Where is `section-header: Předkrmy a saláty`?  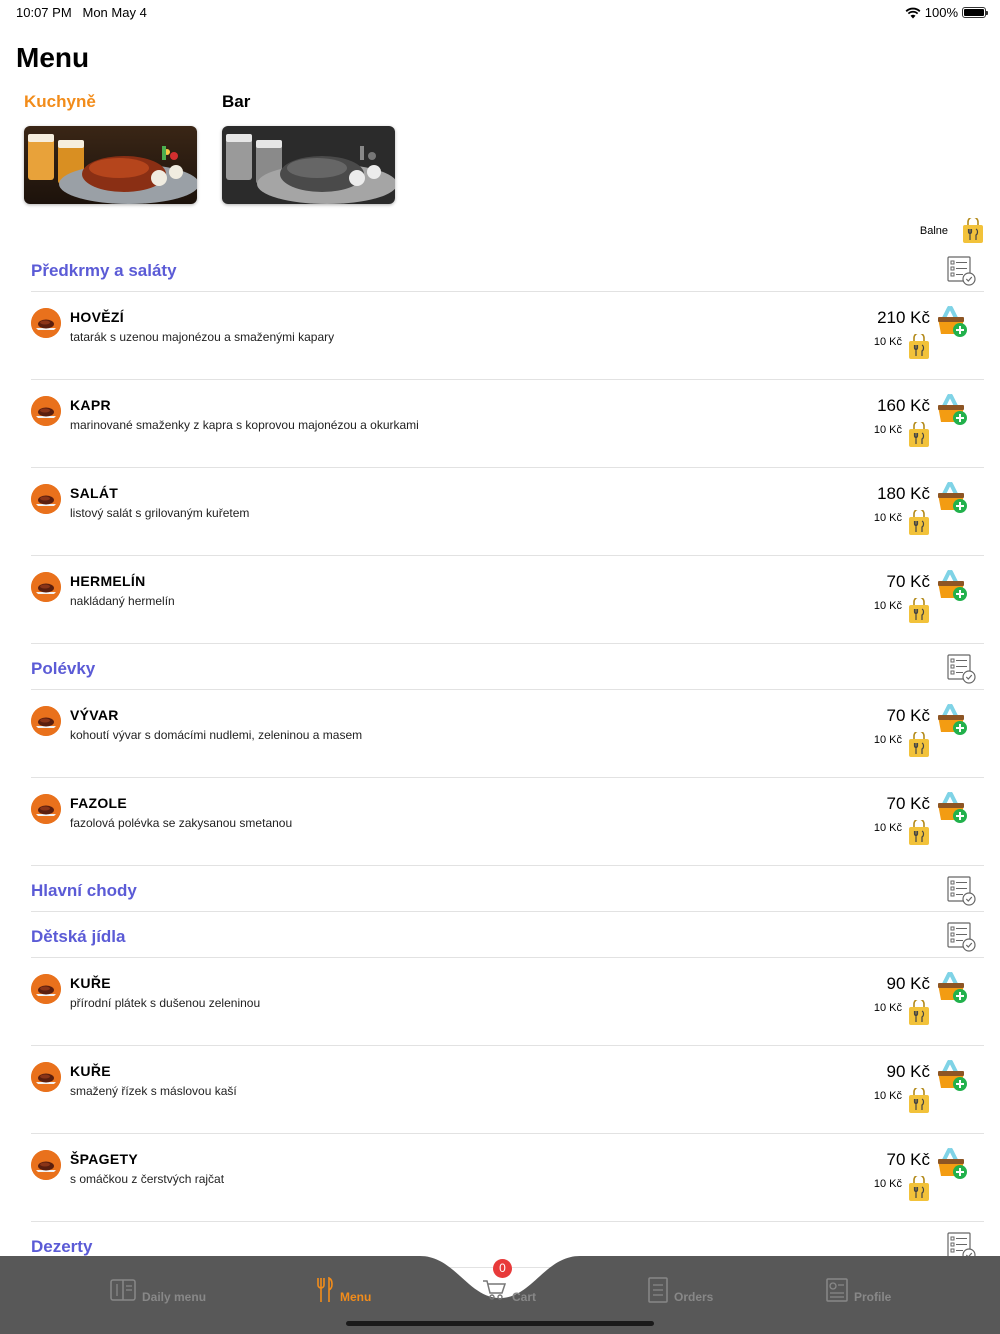 section-header: Předkrmy a saláty is located at coordinates (507, 269).